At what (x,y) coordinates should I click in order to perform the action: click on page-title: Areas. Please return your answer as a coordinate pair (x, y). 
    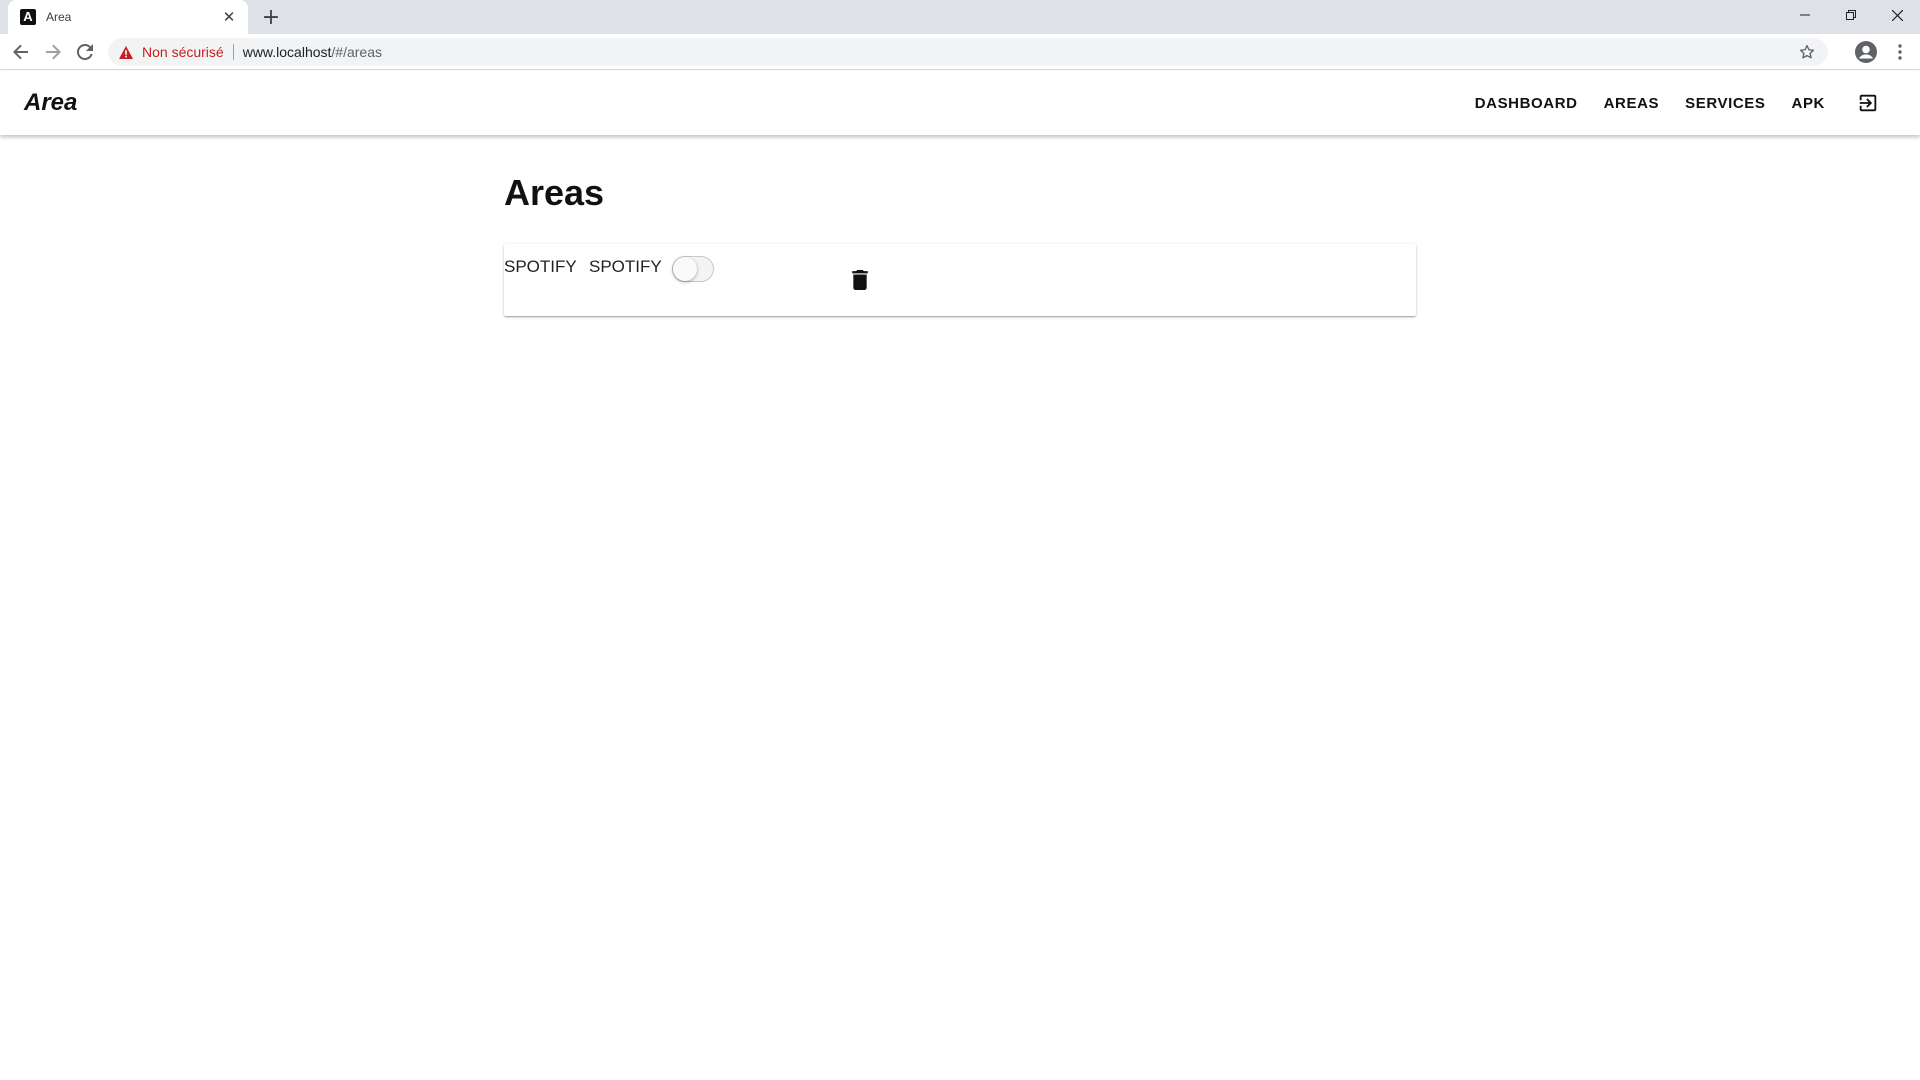
    Looking at the image, I should click on (554, 192).